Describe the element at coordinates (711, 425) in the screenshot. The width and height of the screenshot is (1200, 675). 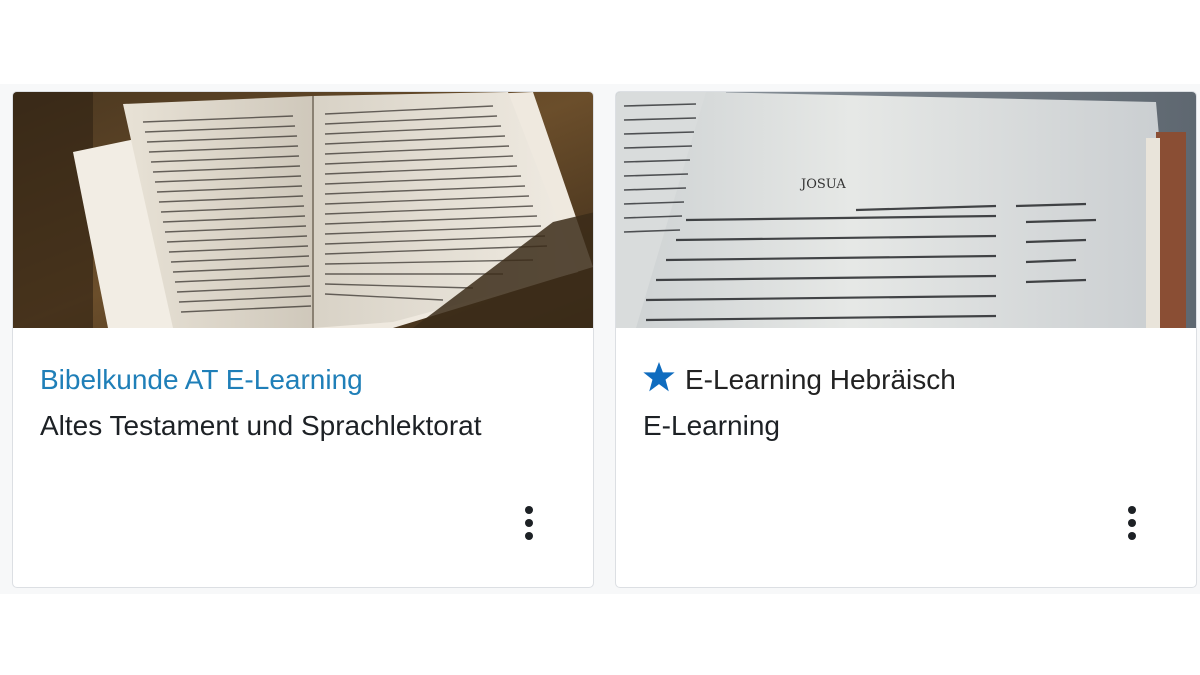
I see `course-category: E-Learning` at that location.